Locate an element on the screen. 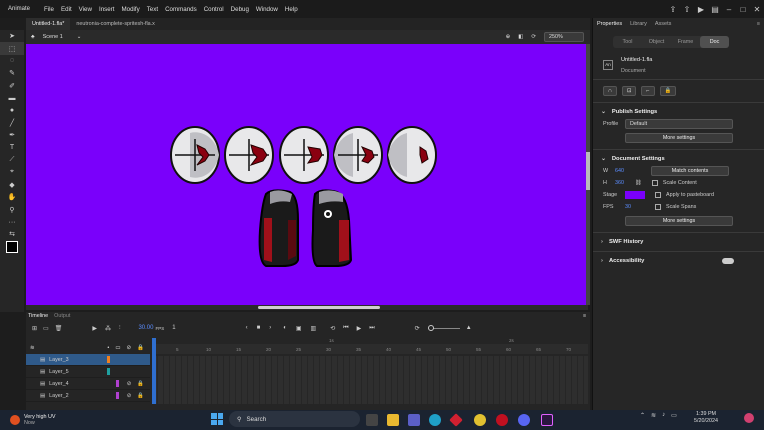 The width and height of the screenshot is (764, 430). layer-name: Layer_3 is located at coordinates (58, 360).